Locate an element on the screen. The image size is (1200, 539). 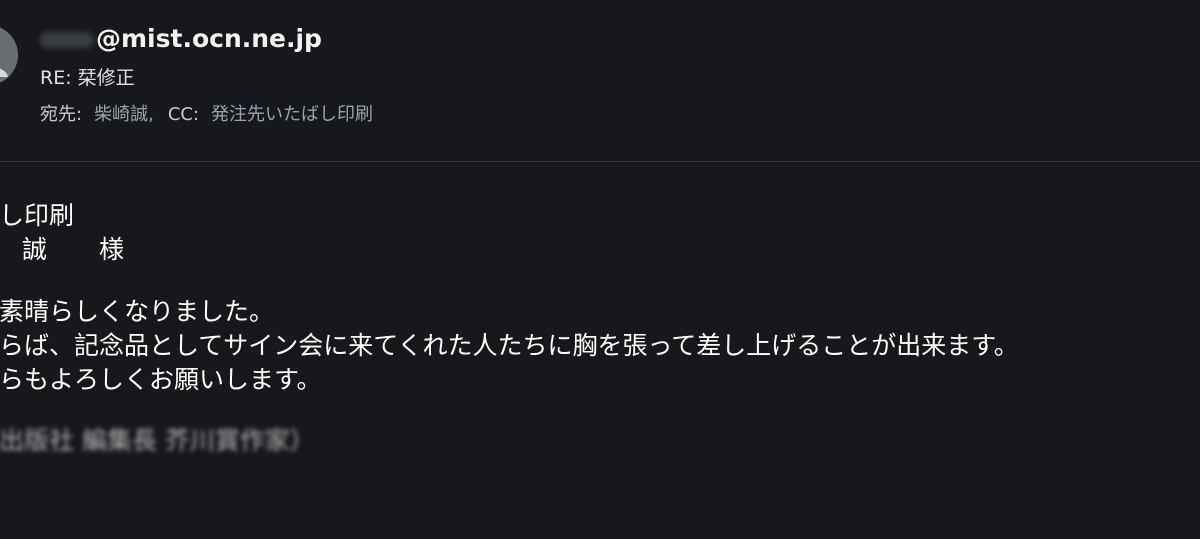
body-line-addressee-company: ばし印刷 is located at coordinates (37, 215).